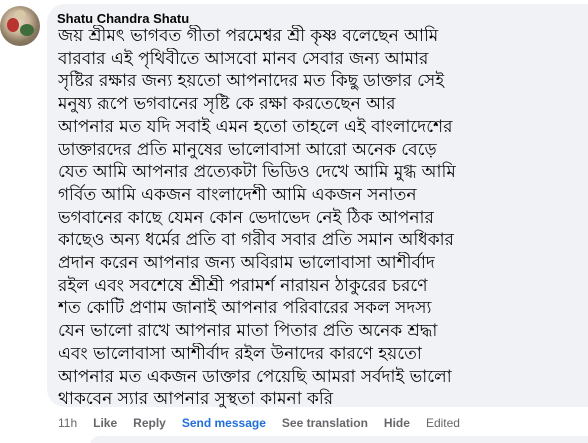 The image size is (588, 443). I want to click on edited-label: Edited, so click(442, 423).